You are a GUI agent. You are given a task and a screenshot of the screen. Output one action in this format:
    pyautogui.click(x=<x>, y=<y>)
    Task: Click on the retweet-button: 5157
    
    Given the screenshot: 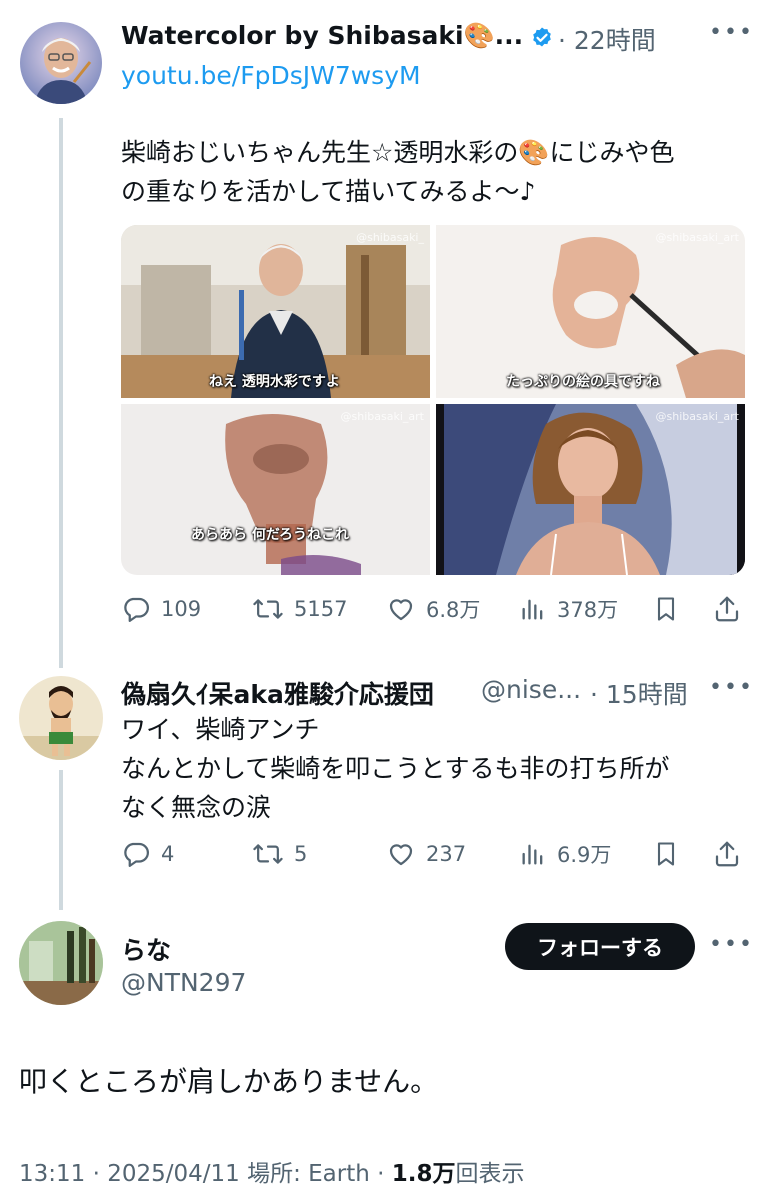 What is the action you would take?
    pyautogui.click(x=299, y=609)
    